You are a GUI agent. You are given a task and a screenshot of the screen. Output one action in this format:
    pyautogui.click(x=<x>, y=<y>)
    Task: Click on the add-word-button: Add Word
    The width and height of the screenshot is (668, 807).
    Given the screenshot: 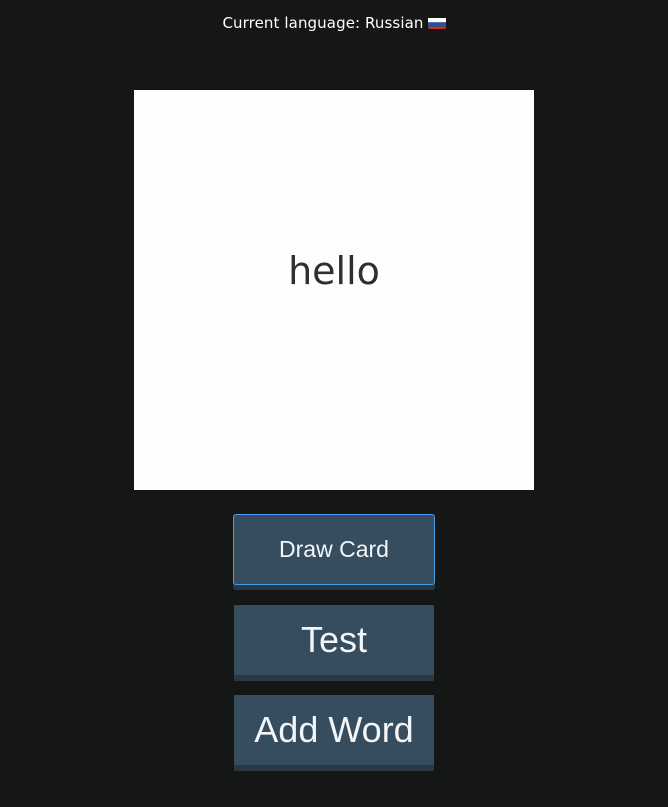 What is the action you would take?
    pyautogui.click(x=334, y=730)
    